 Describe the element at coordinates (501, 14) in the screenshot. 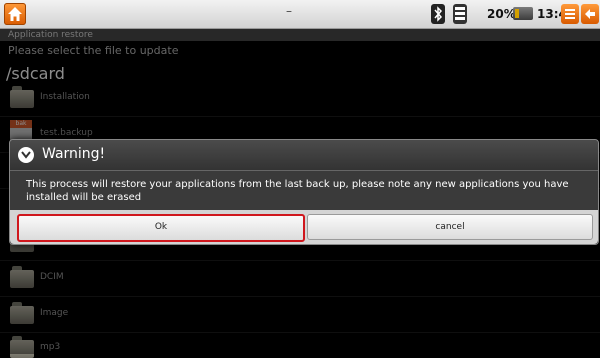

I see `battery-percent: 20%` at that location.